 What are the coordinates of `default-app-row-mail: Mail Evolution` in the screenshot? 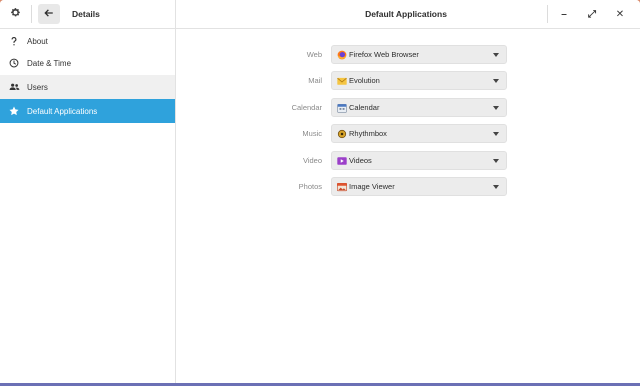 It's located at (408, 81).